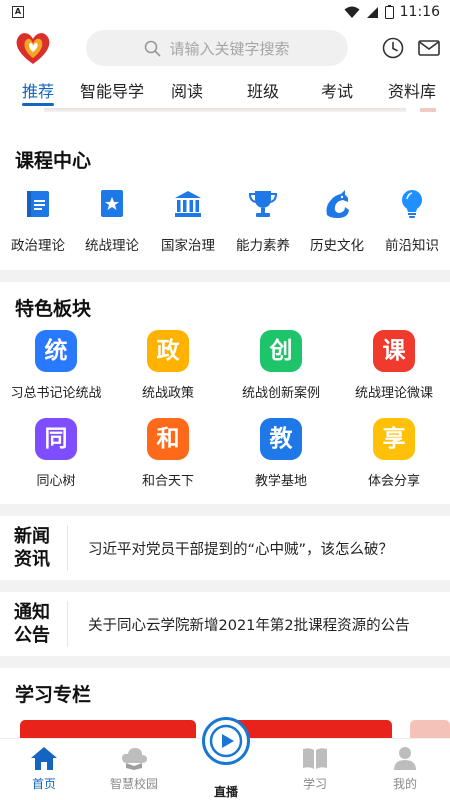 Image resolution: width=450 pixels, height=800 pixels. What do you see at coordinates (225, 792) in the screenshot?
I see `nav-live-label: 直播` at bounding box center [225, 792].